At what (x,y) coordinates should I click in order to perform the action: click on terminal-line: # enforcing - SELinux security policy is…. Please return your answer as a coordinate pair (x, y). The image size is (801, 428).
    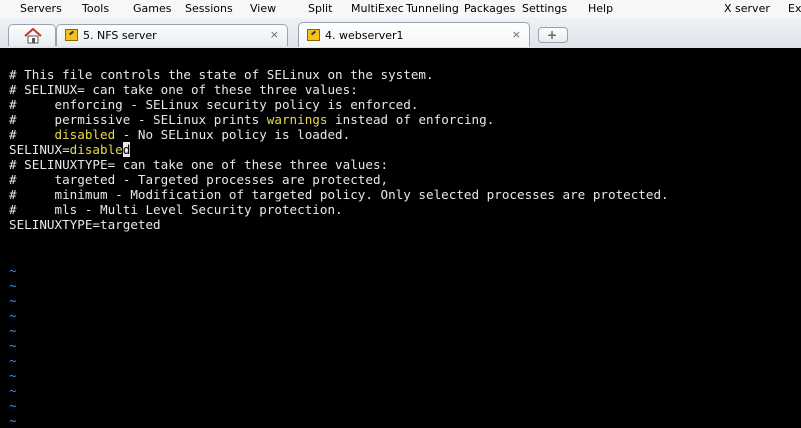
    Looking at the image, I should click on (214, 104).